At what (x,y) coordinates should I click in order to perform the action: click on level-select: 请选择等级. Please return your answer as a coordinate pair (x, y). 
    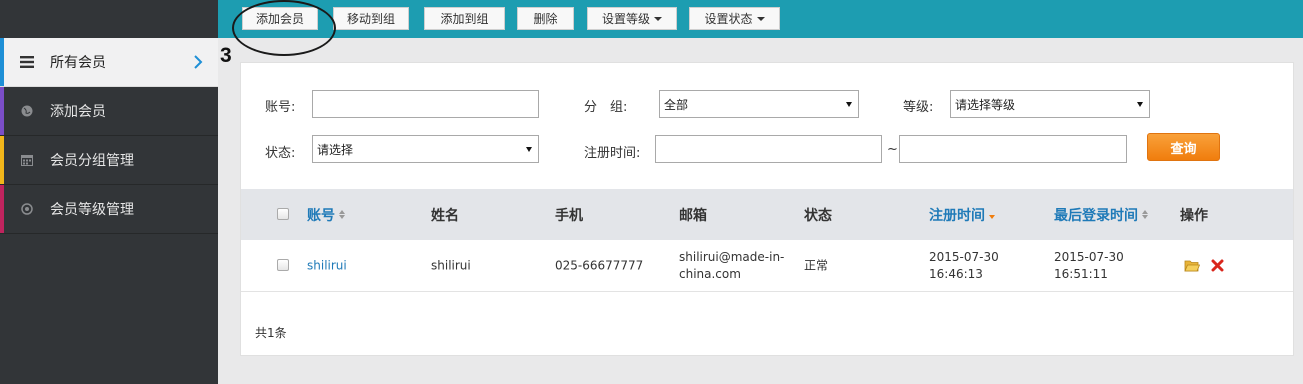
    Looking at the image, I should click on (1050, 104).